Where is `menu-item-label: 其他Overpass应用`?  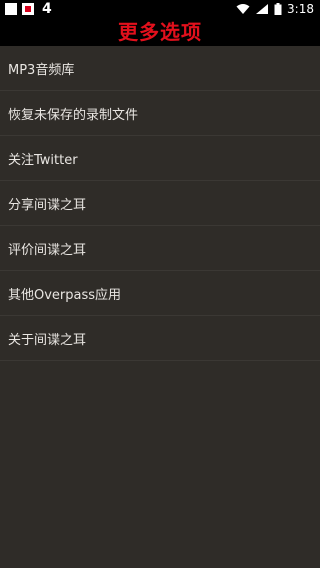 menu-item-label: 其他Overpass应用 is located at coordinates (65, 295).